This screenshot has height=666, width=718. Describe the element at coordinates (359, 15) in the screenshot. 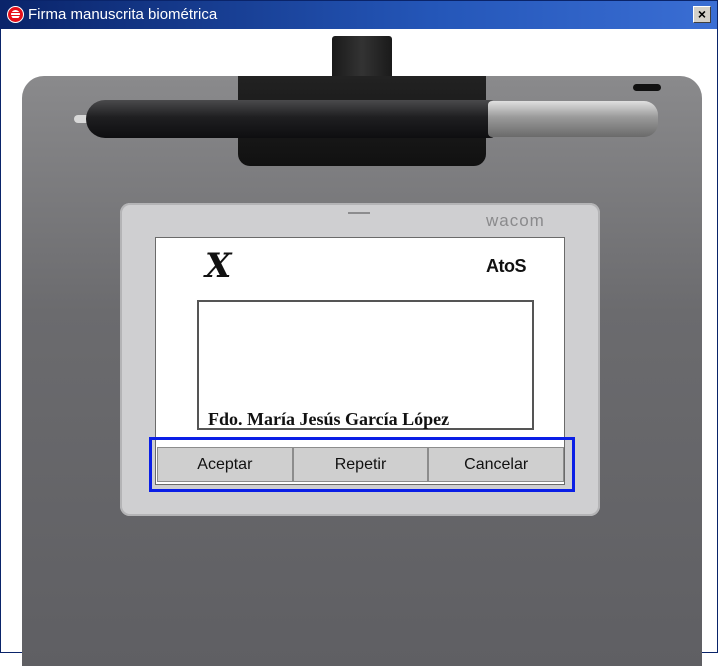

I see `title-bar: Firma manuscrita biométrica ×` at that location.